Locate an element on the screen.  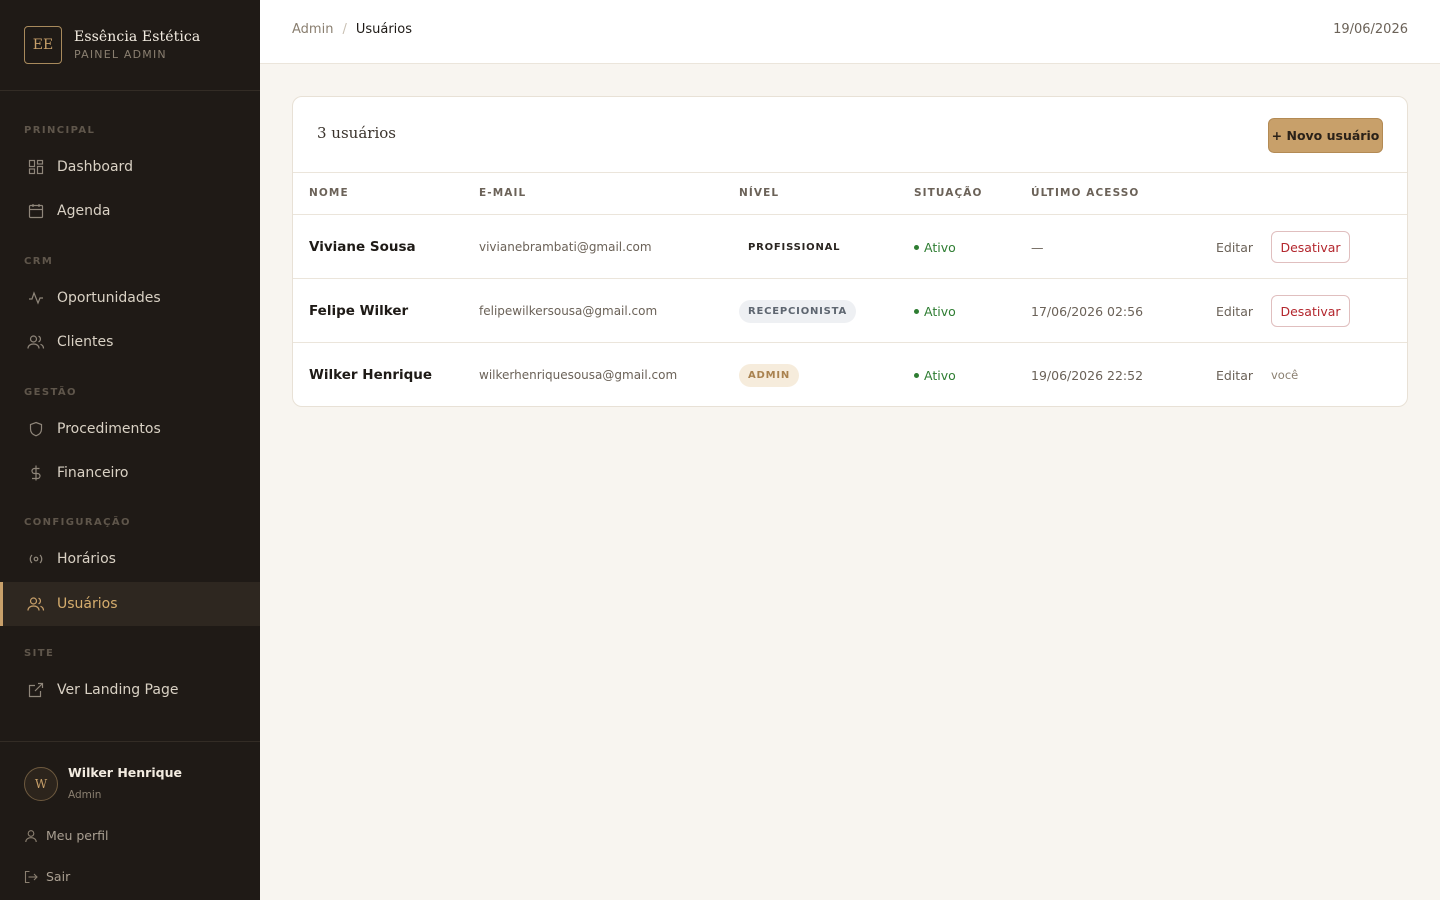
breadcrumb-current: Usuários is located at coordinates (384, 29).